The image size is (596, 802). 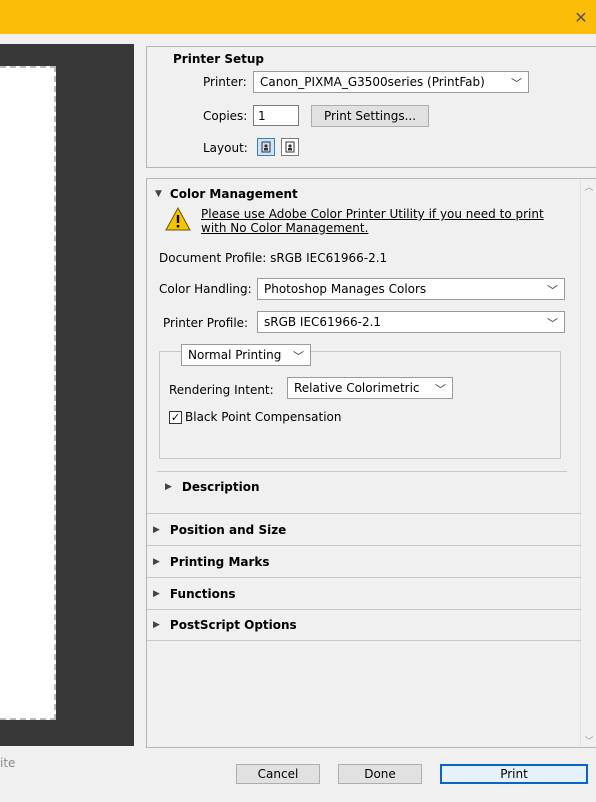 What do you see at coordinates (221, 390) in the screenshot?
I see `rendering-intent-label: Rendering Intent:` at bounding box center [221, 390].